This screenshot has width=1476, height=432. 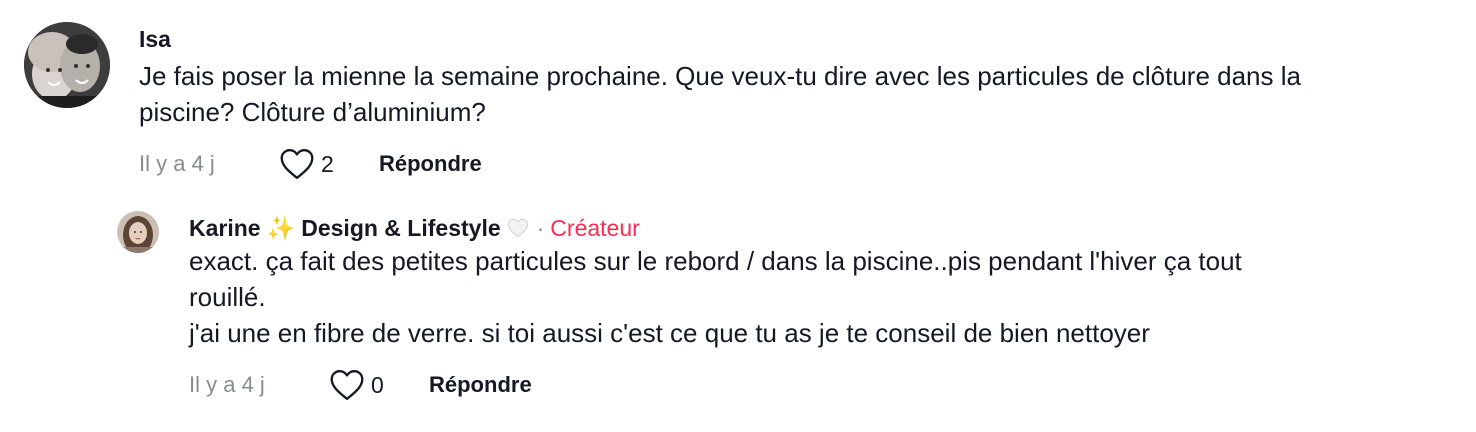 I want to click on like-button: 0, so click(x=379, y=385).